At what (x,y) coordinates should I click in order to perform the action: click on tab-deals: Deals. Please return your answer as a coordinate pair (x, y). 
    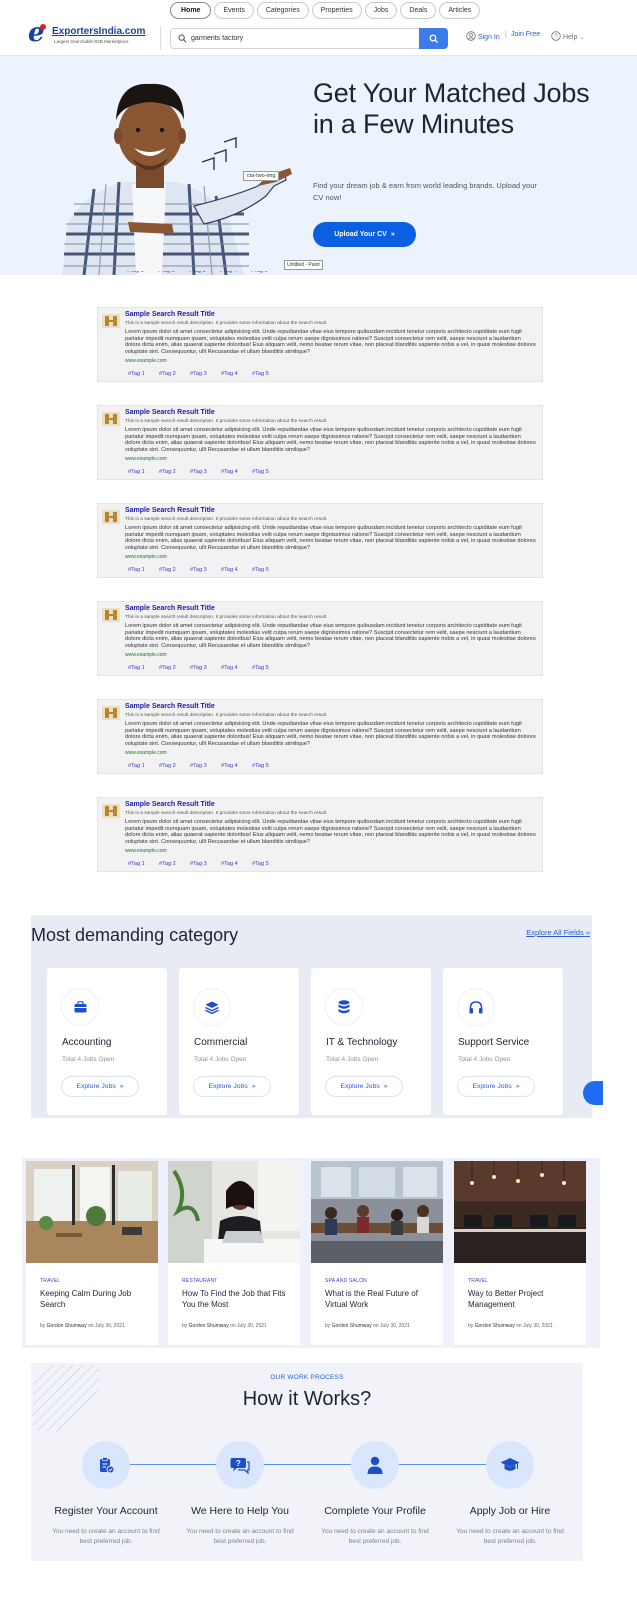
    Looking at the image, I should click on (418, 10).